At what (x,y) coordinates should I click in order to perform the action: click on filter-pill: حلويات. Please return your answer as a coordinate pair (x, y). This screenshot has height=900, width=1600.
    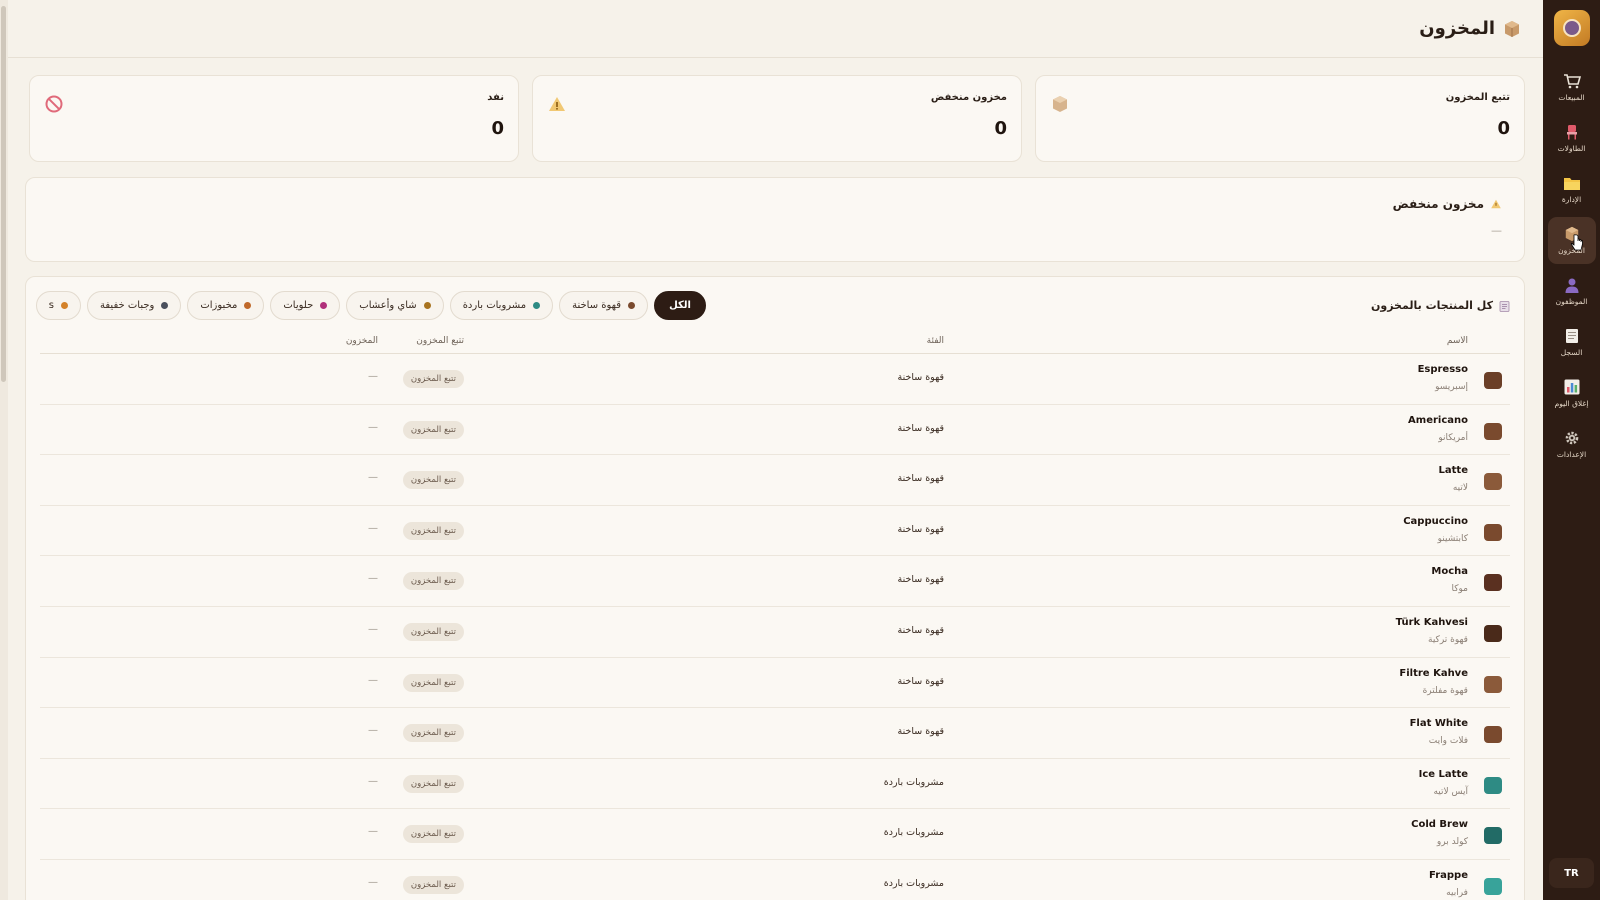
    Looking at the image, I should click on (305, 305).